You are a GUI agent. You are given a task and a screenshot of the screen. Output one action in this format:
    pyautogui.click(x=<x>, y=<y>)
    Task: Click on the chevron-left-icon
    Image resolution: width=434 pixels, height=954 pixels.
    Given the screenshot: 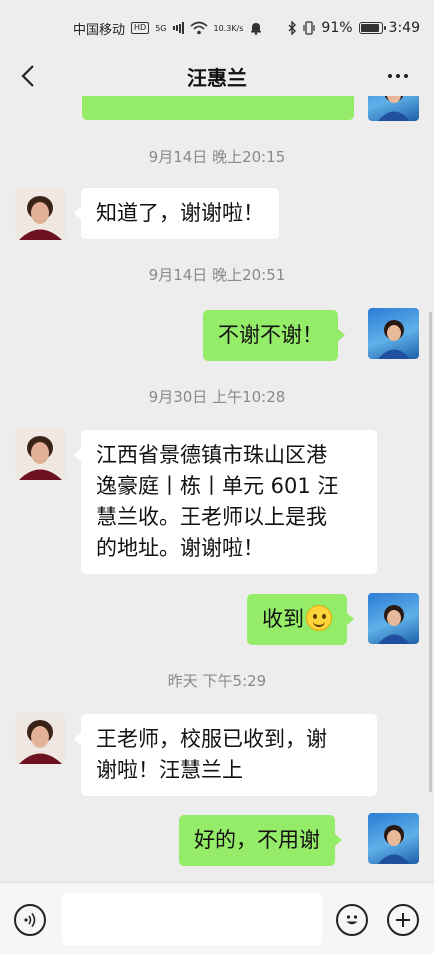 What is the action you would take?
    pyautogui.click(x=27, y=76)
    